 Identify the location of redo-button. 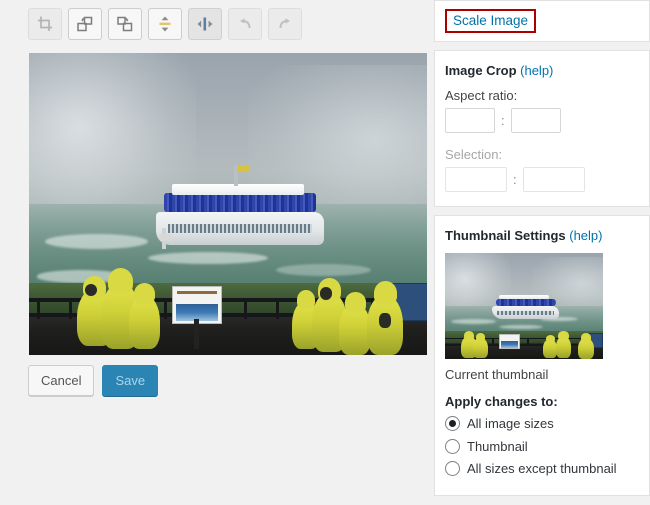
(285, 24).